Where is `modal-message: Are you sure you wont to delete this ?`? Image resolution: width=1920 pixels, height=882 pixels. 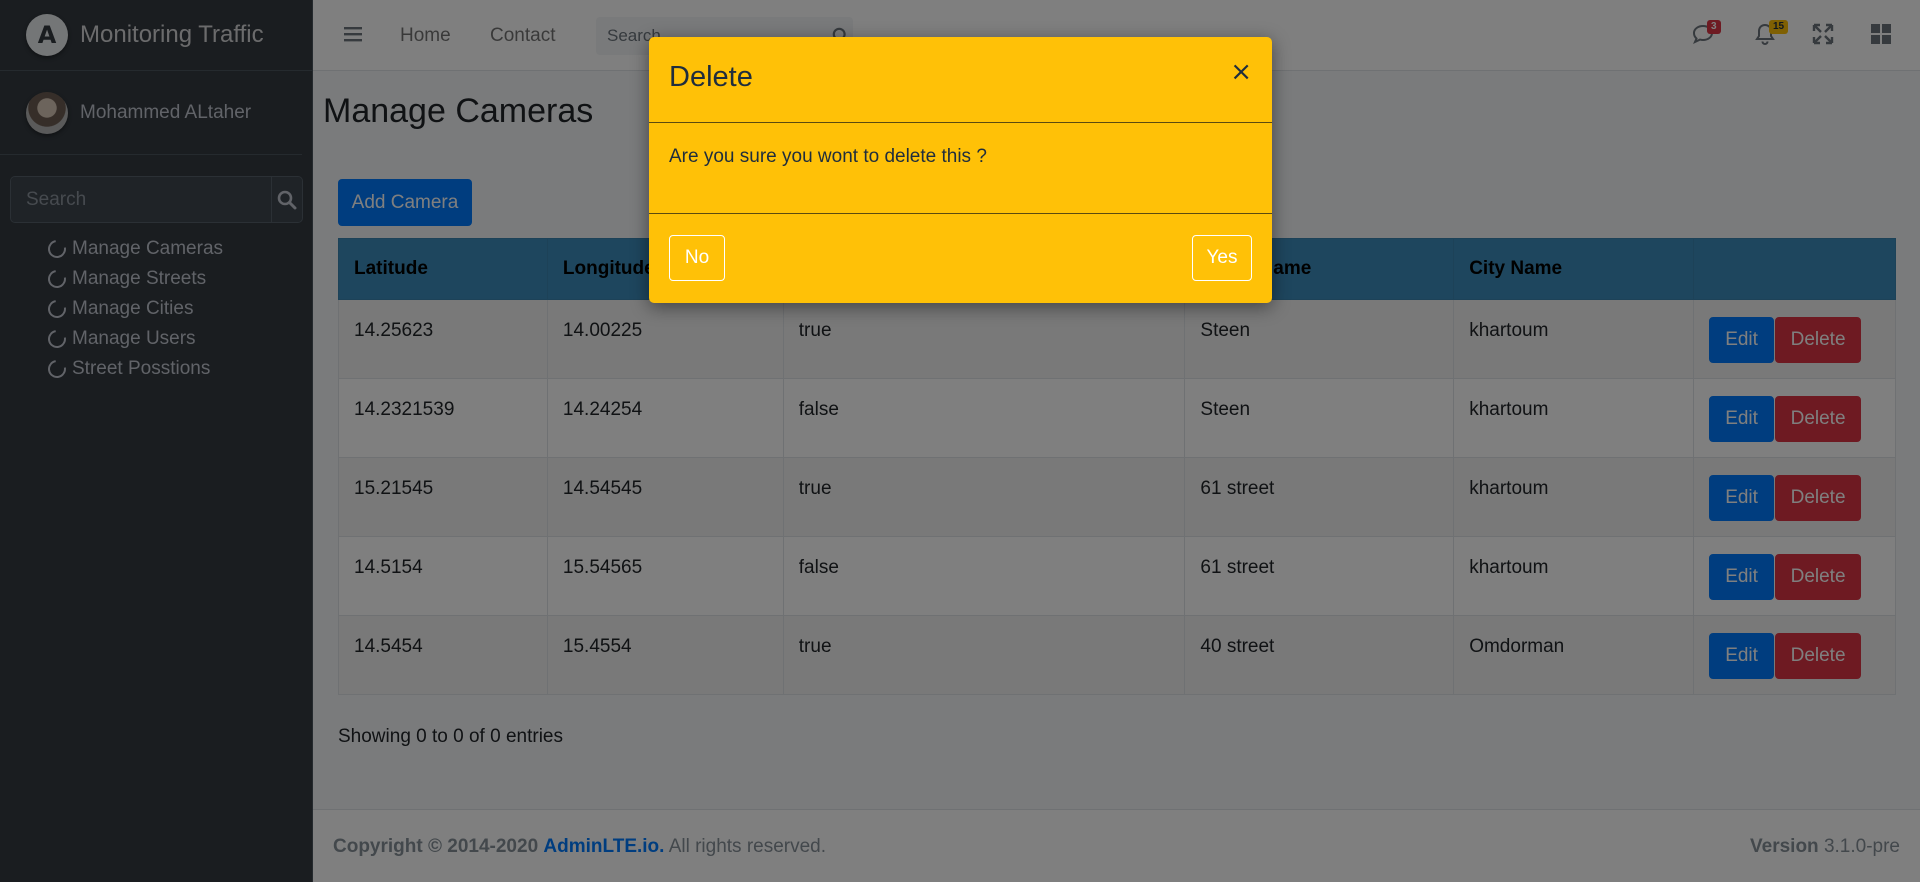 modal-message: Are you sure you wont to delete this ? is located at coordinates (828, 156).